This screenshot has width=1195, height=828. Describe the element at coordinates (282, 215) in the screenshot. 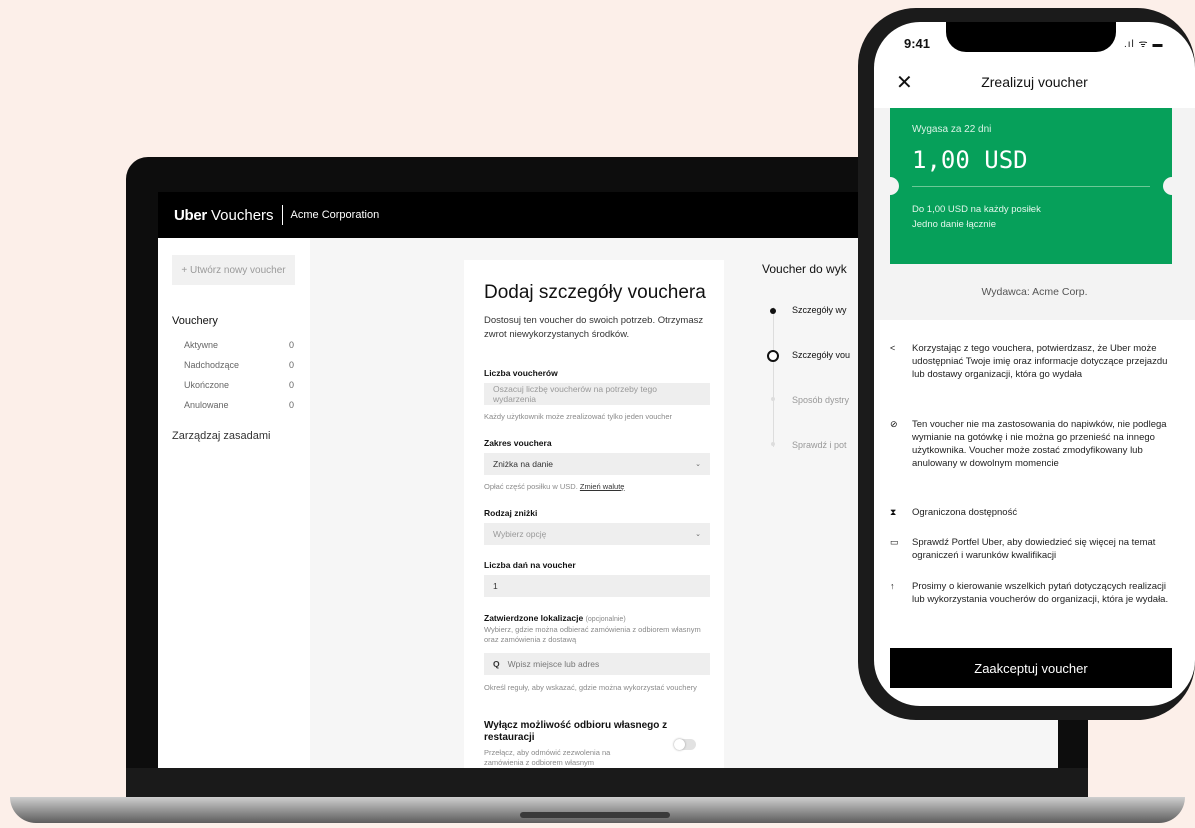

I see `header-divider` at that location.